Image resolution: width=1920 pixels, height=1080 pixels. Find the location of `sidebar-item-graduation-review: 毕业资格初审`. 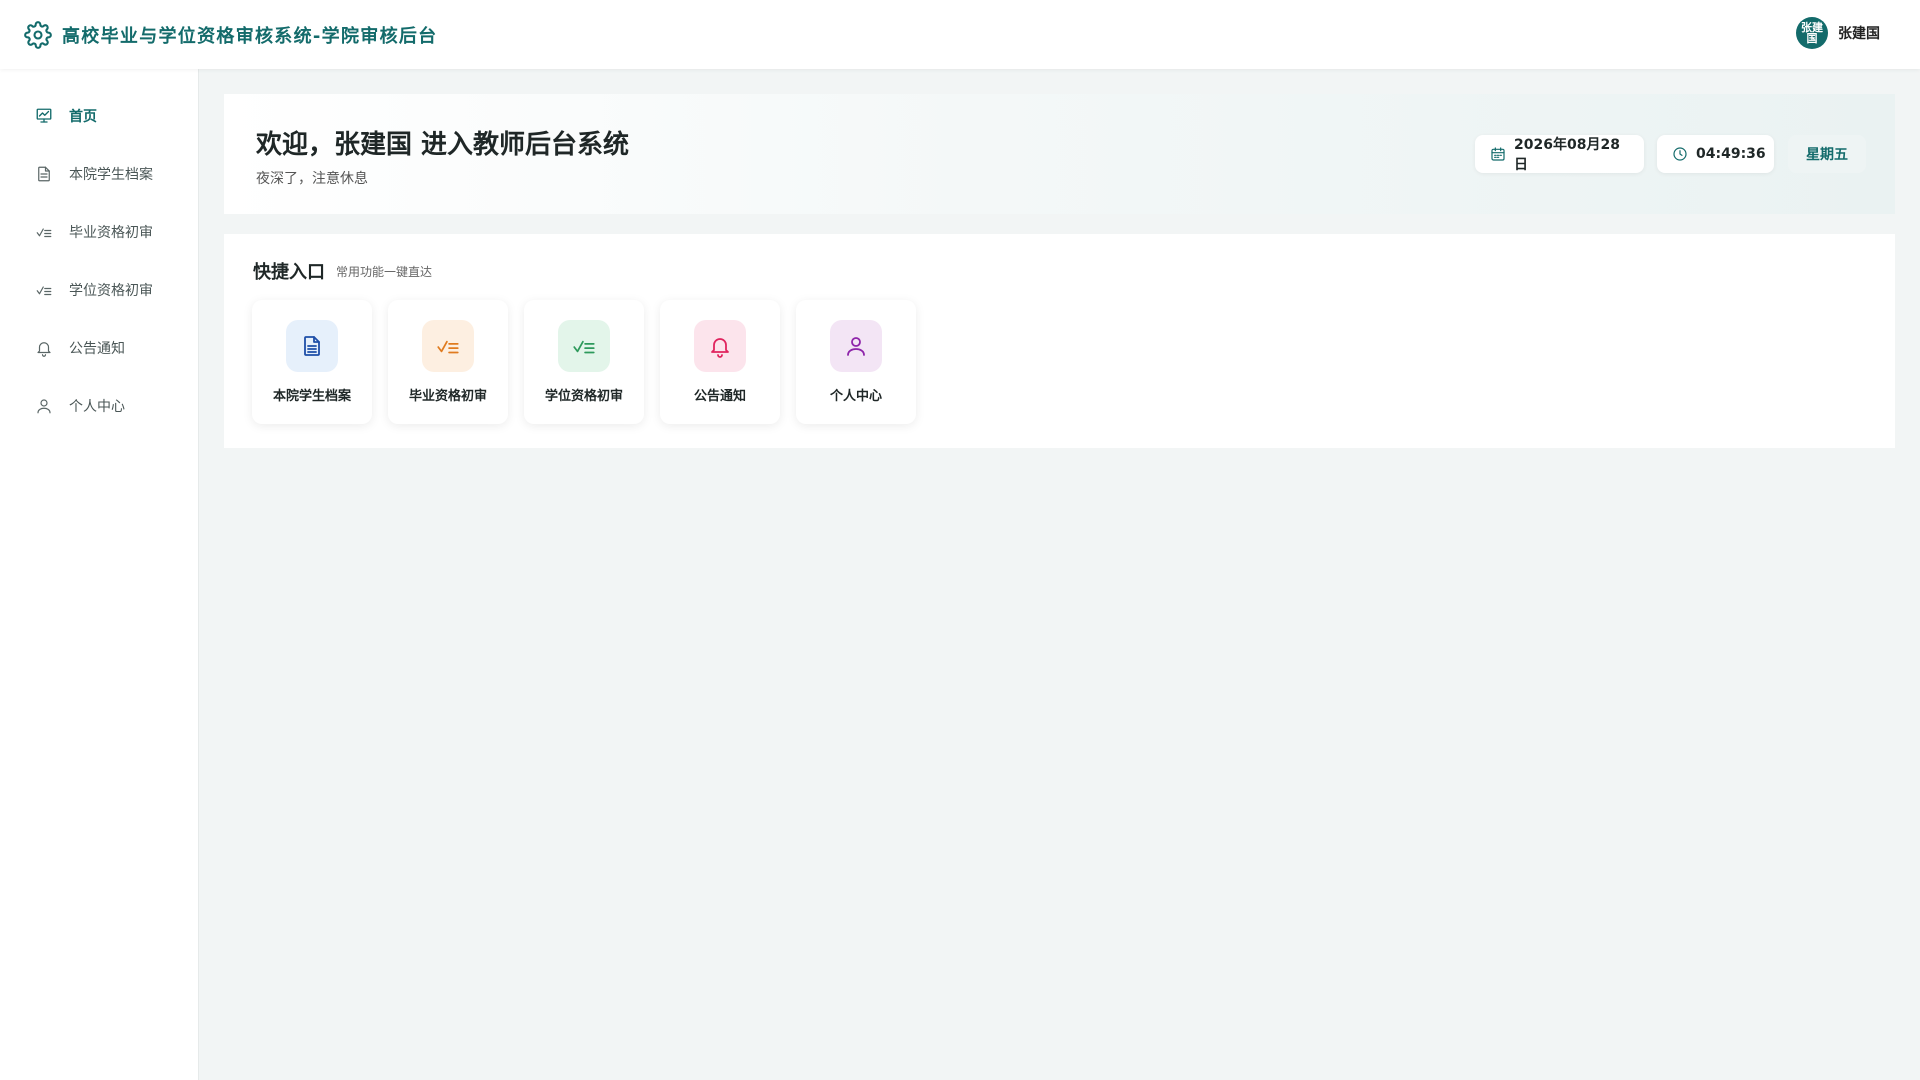

sidebar-item-graduation-review: 毕业资格初审 is located at coordinates (99, 232).